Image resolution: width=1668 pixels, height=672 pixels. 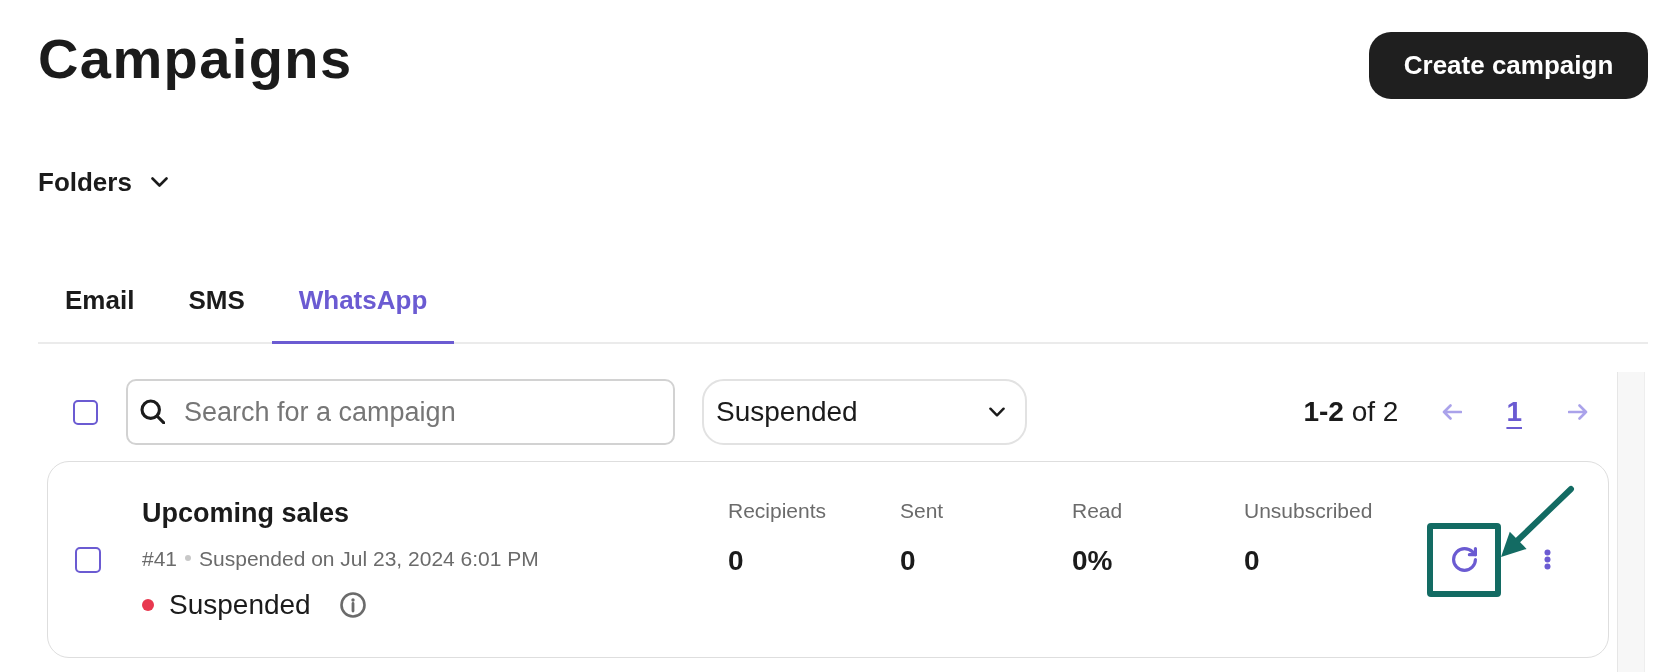 What do you see at coordinates (369, 558) in the screenshot?
I see `suspended-date: Suspended on Jul 23, 2024 6:01 PM` at bounding box center [369, 558].